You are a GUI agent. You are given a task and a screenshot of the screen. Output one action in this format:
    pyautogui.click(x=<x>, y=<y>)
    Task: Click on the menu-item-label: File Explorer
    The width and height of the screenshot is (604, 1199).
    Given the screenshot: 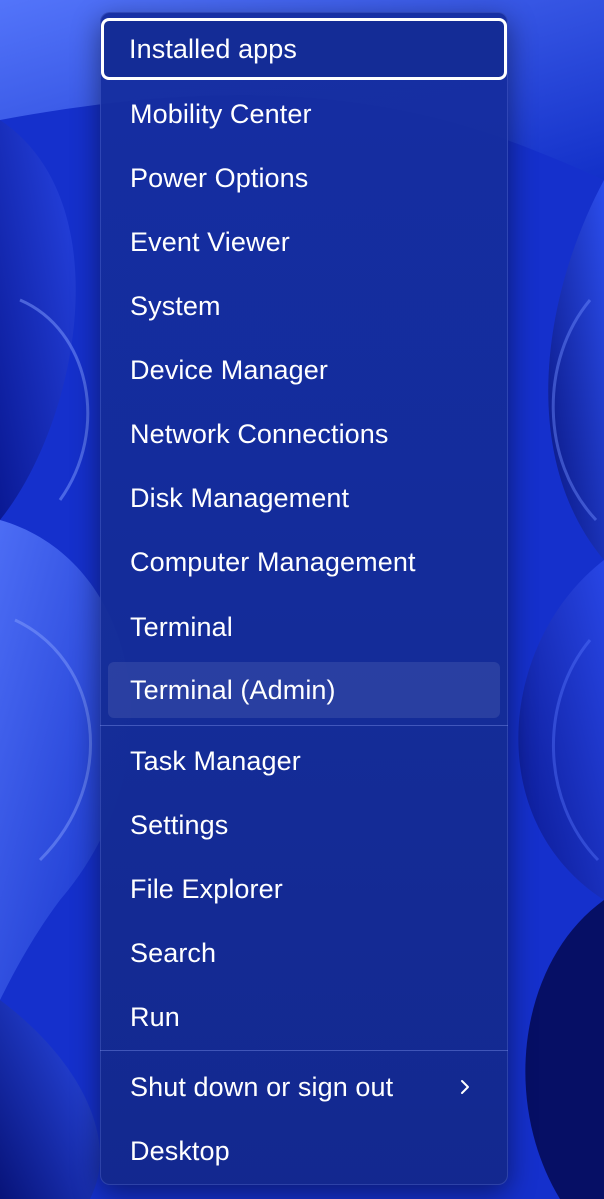 What is the action you would take?
    pyautogui.click(x=206, y=888)
    